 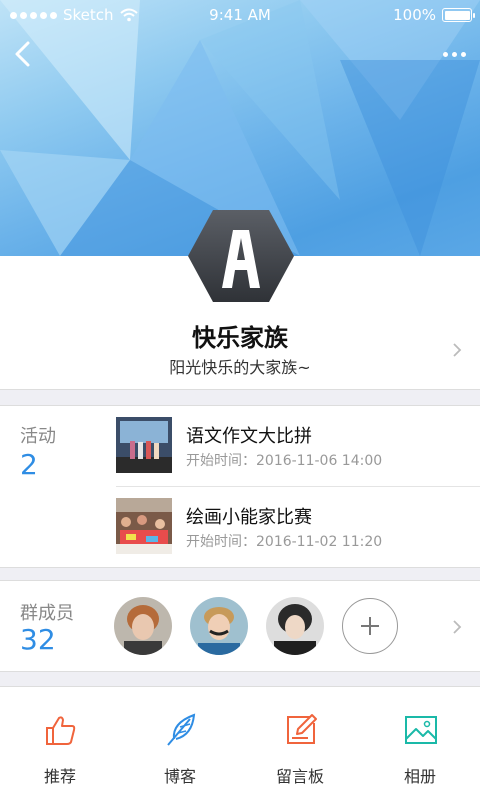 I want to click on group-logo, so click(x=241, y=256).